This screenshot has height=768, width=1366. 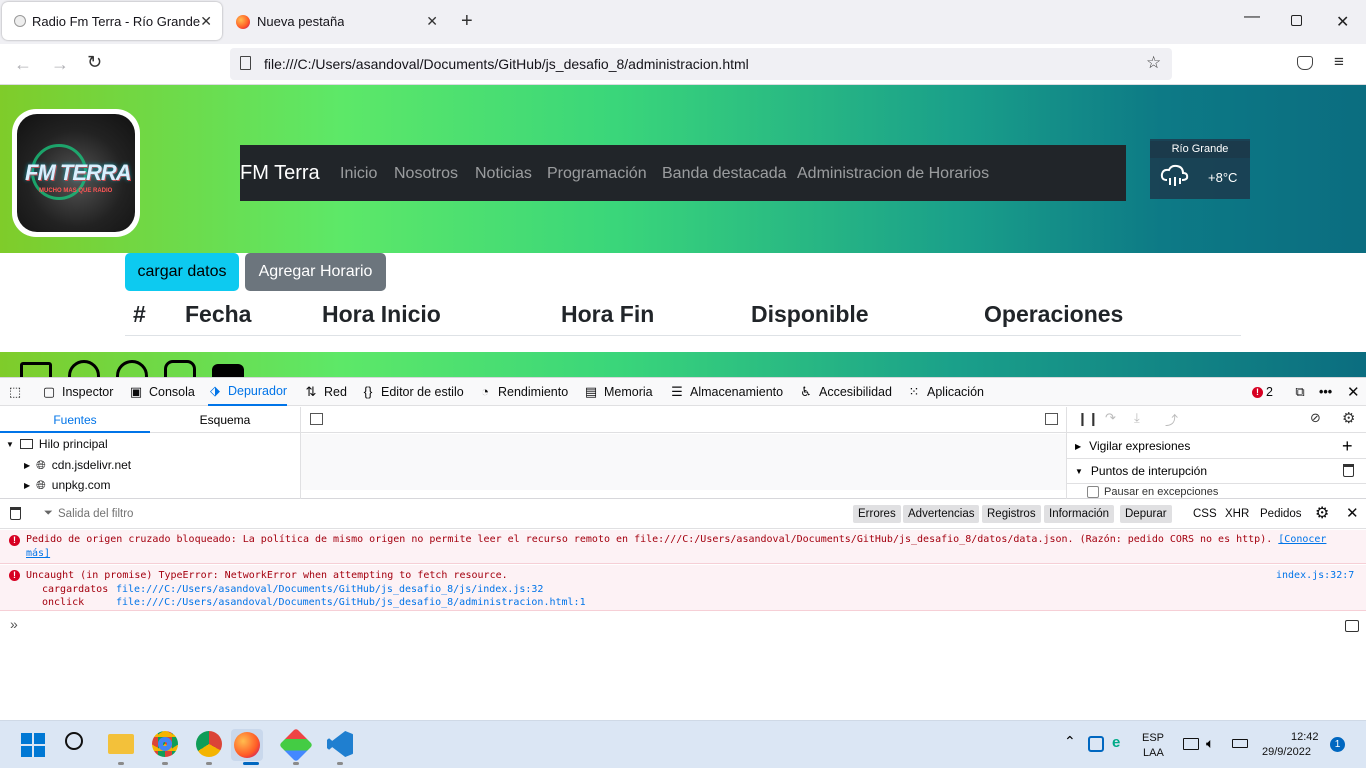 I want to click on network-icon, so click(x=1191, y=744).